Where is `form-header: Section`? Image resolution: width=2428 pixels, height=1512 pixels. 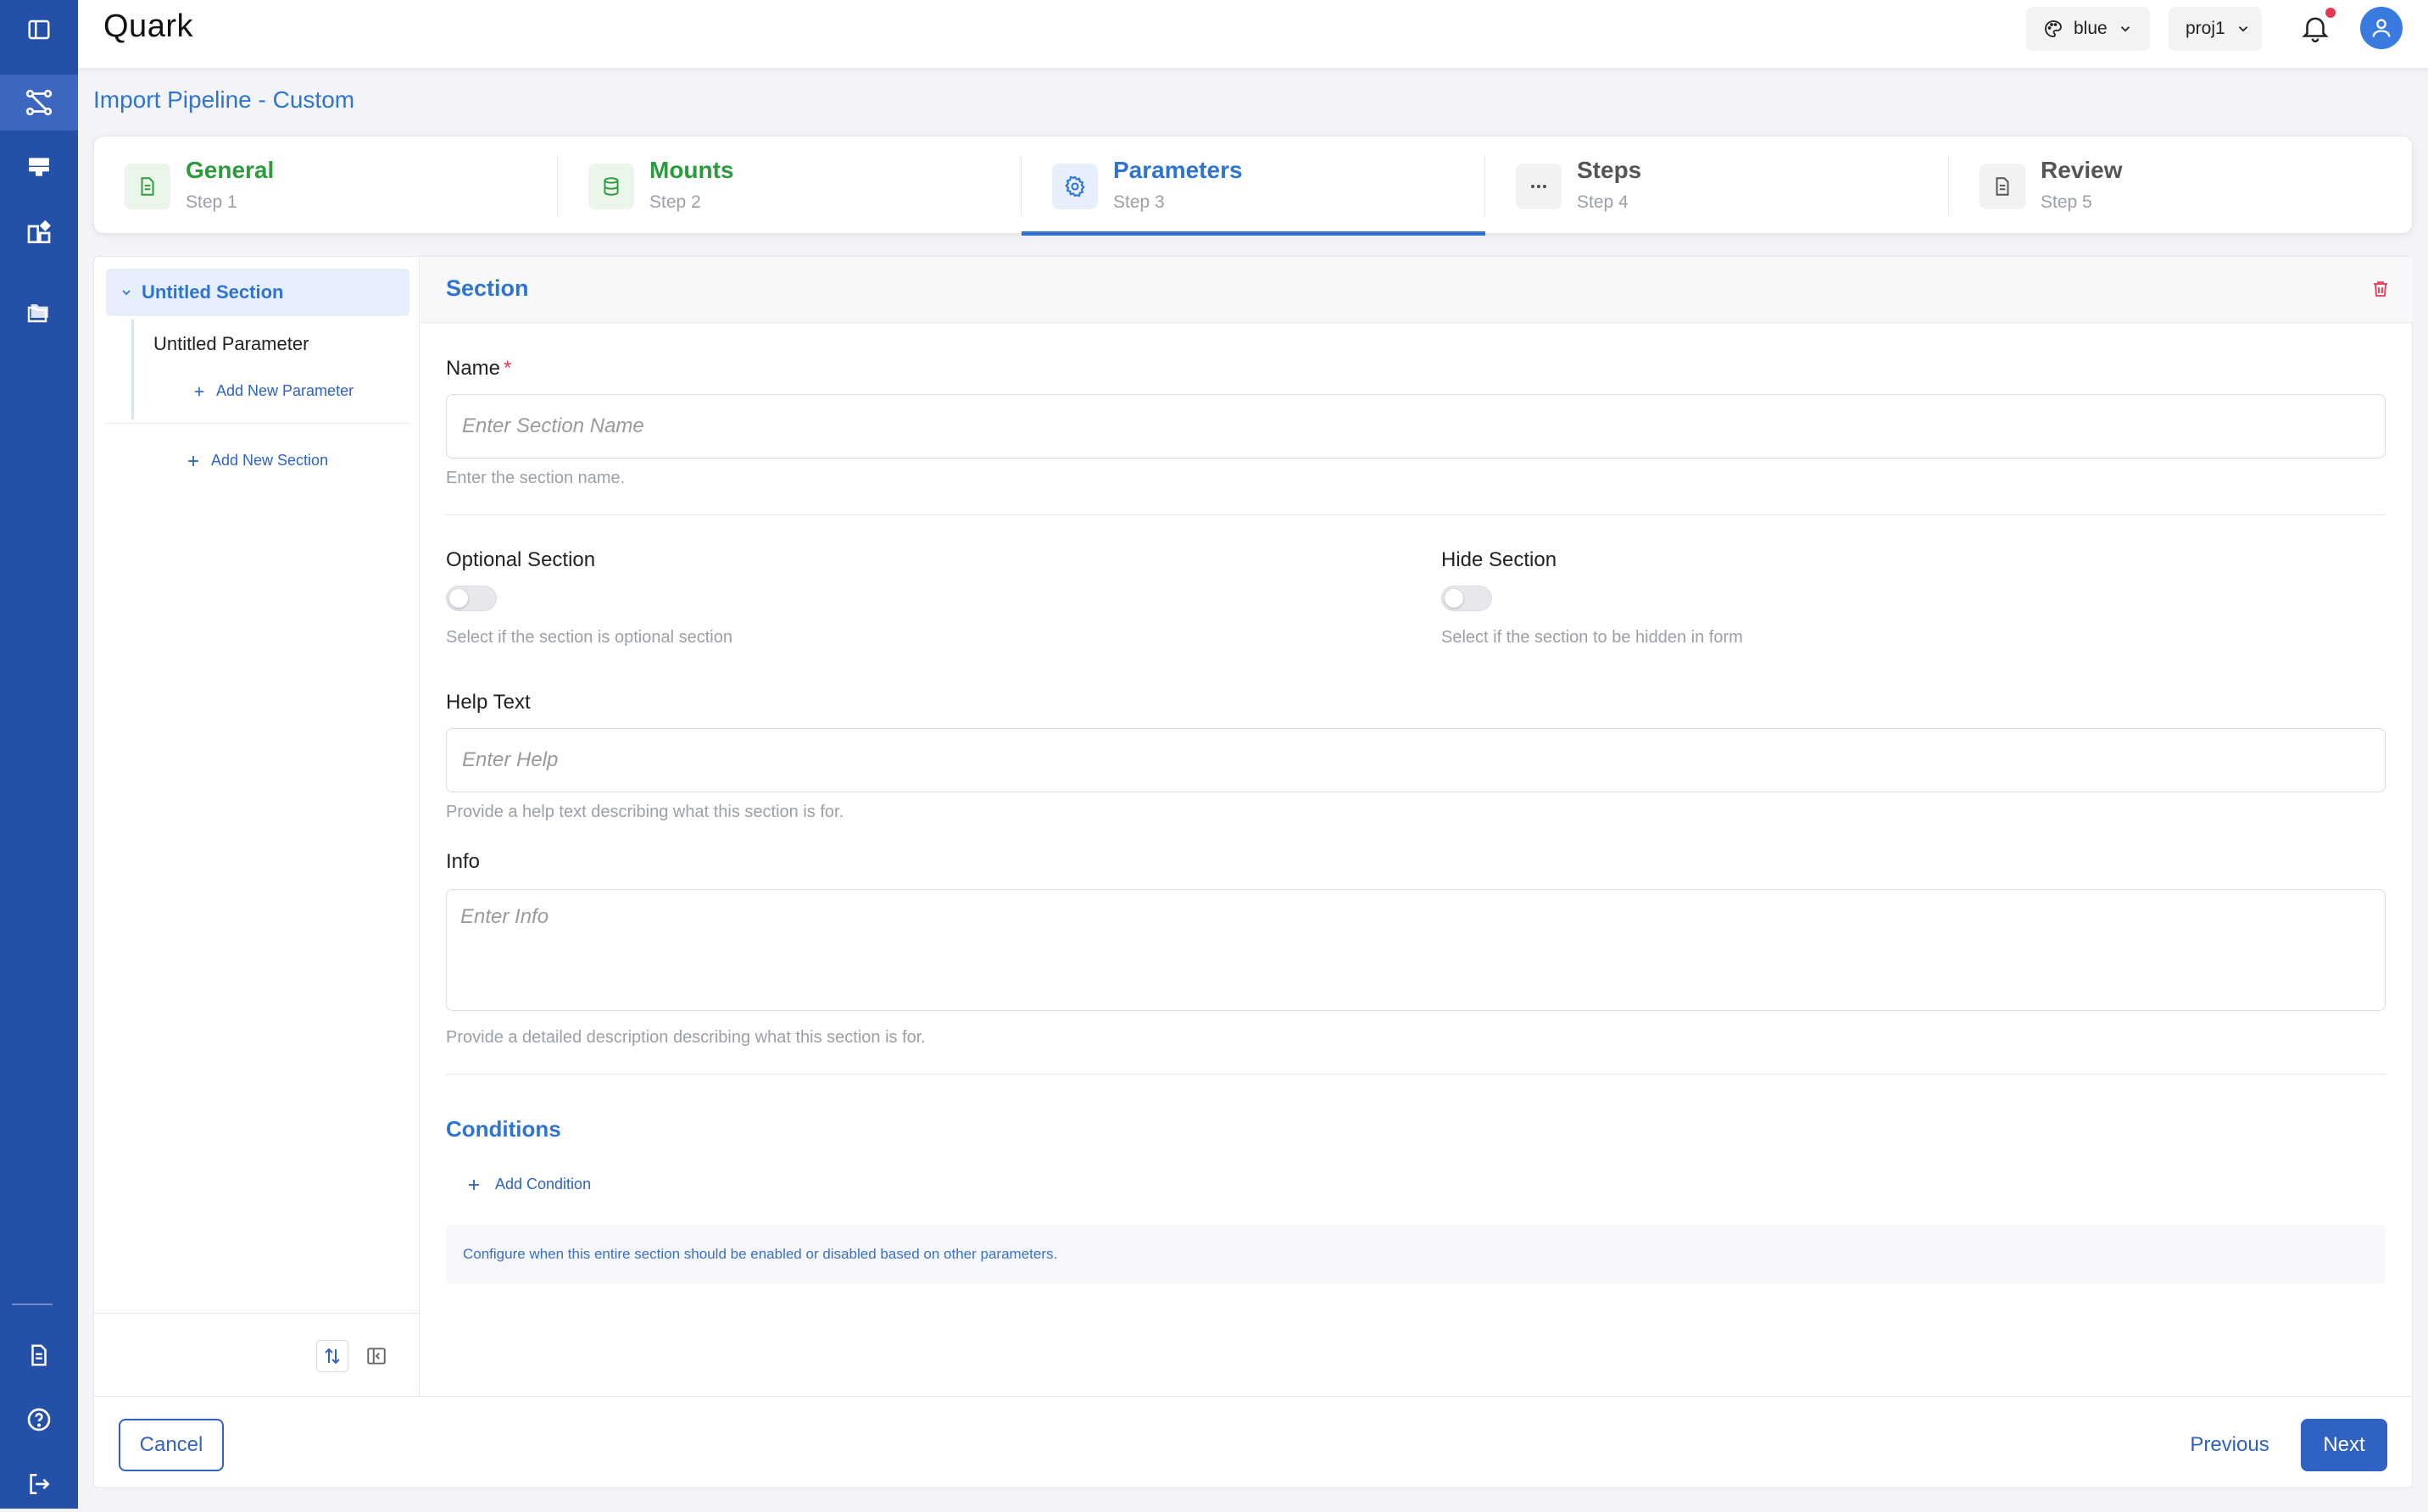 form-header: Section is located at coordinates (1416, 290).